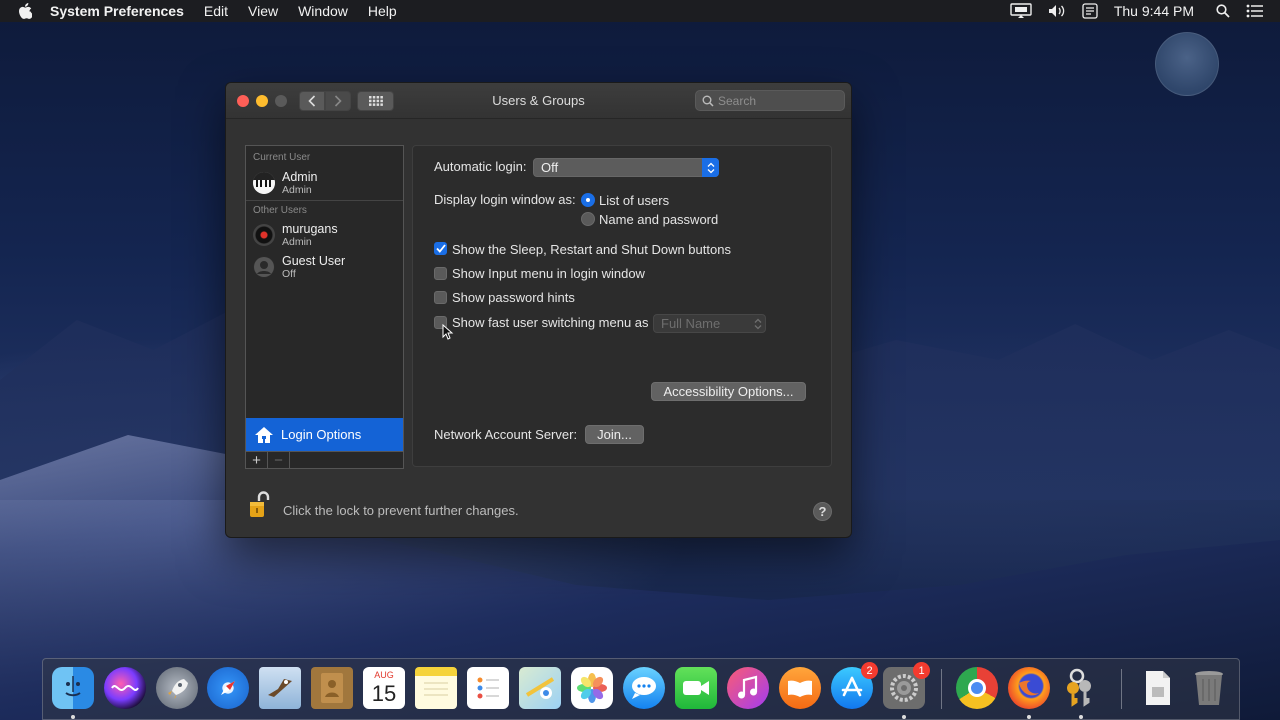 Image resolution: width=1280 pixels, height=720 pixels. What do you see at coordinates (505, 199) in the screenshot?
I see `display-login-label: Display login window as:` at bounding box center [505, 199].